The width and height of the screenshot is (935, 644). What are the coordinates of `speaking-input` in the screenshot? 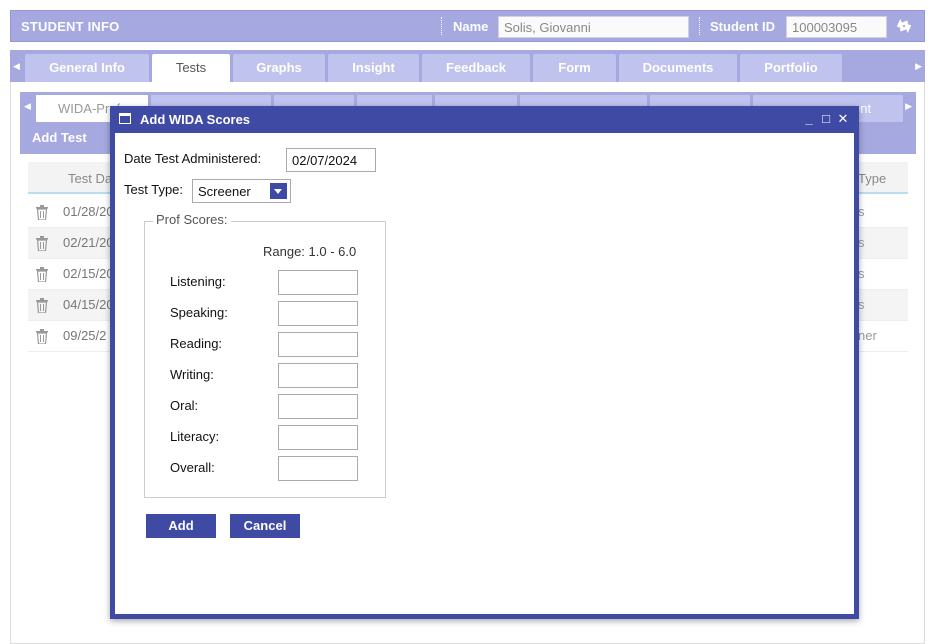 It's located at (318, 313).